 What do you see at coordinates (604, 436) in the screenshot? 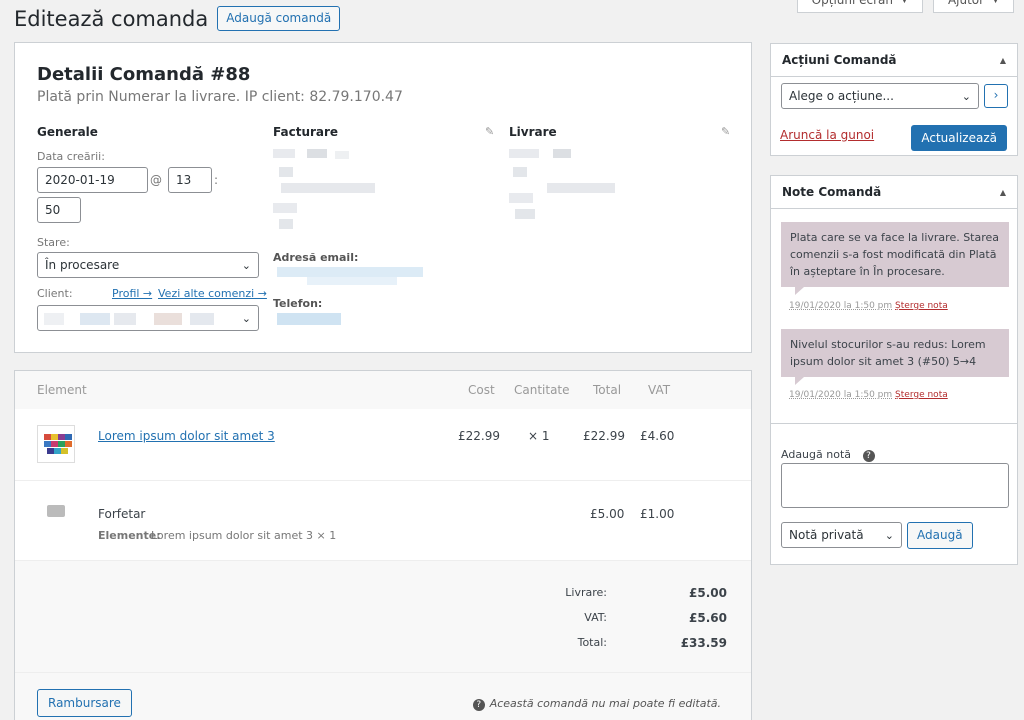
I see `product-total: £22.99` at bounding box center [604, 436].